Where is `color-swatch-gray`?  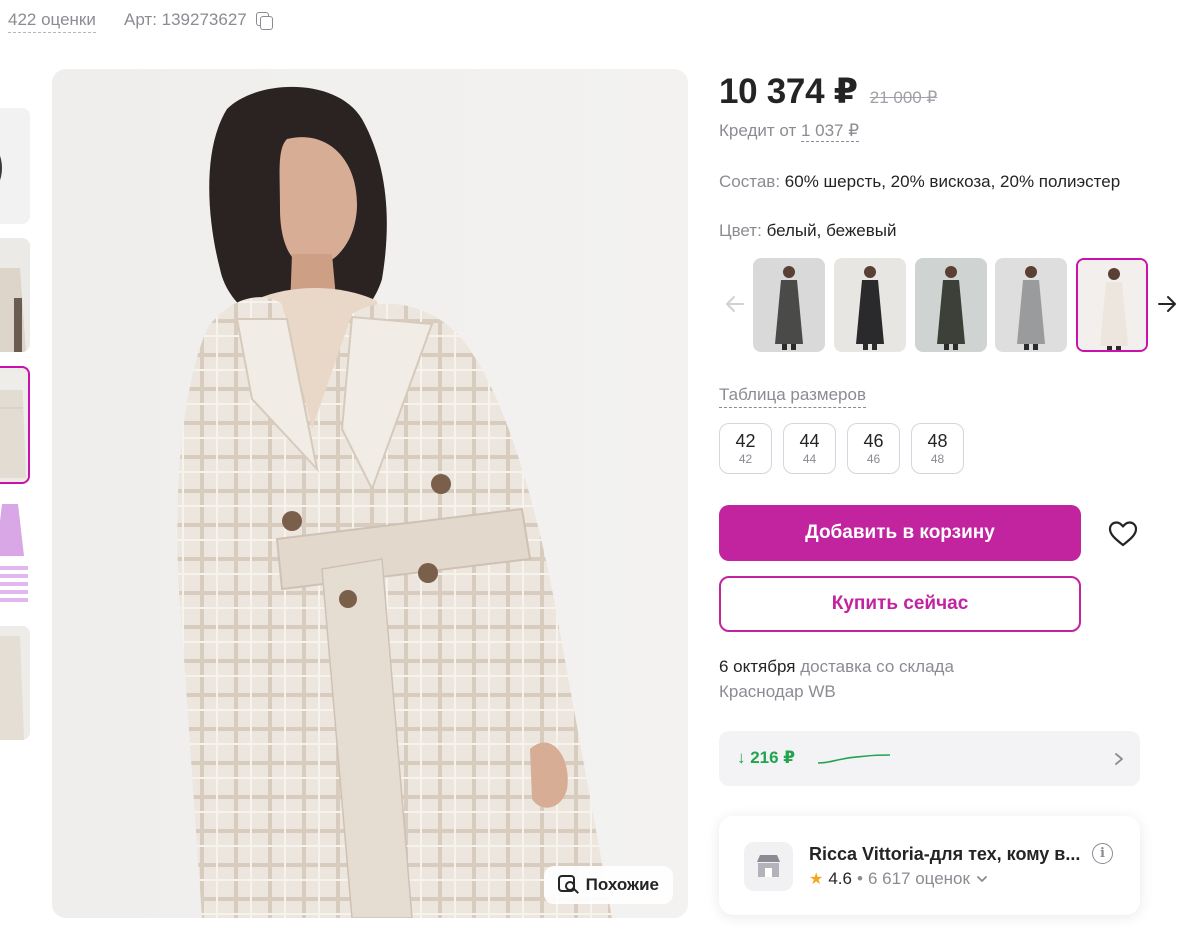
color-swatch-gray is located at coordinates (1031, 305).